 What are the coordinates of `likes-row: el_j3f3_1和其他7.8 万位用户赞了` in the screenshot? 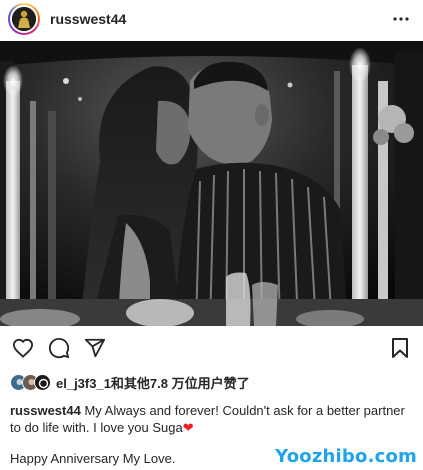 It's located at (130, 382).